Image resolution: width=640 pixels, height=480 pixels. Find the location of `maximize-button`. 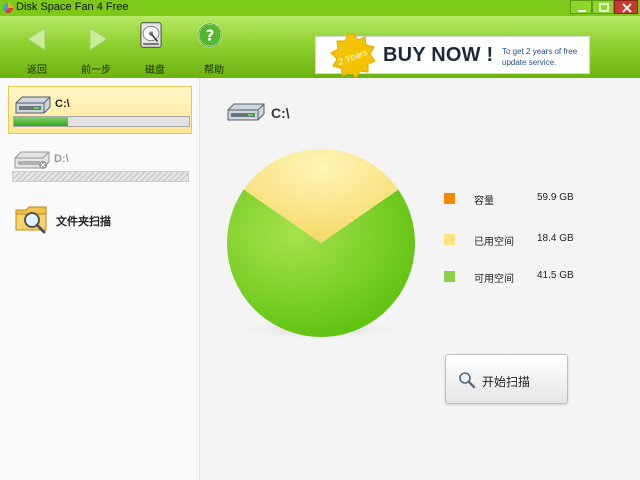

maximize-button is located at coordinates (603, 7).